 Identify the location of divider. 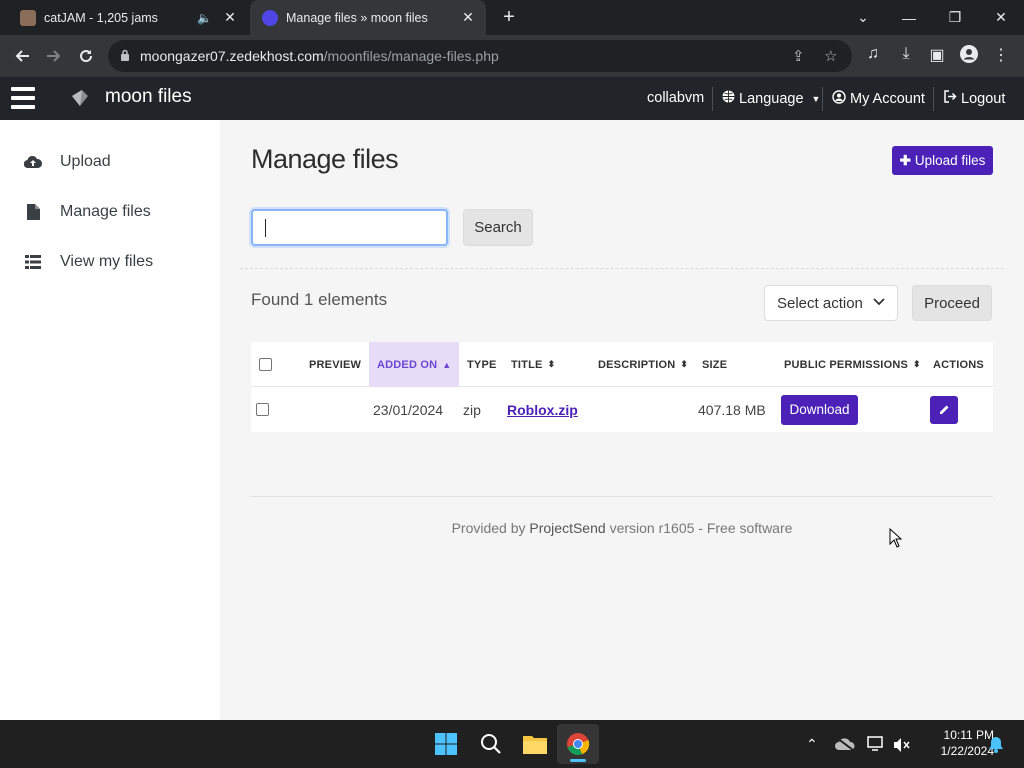
(622, 268).